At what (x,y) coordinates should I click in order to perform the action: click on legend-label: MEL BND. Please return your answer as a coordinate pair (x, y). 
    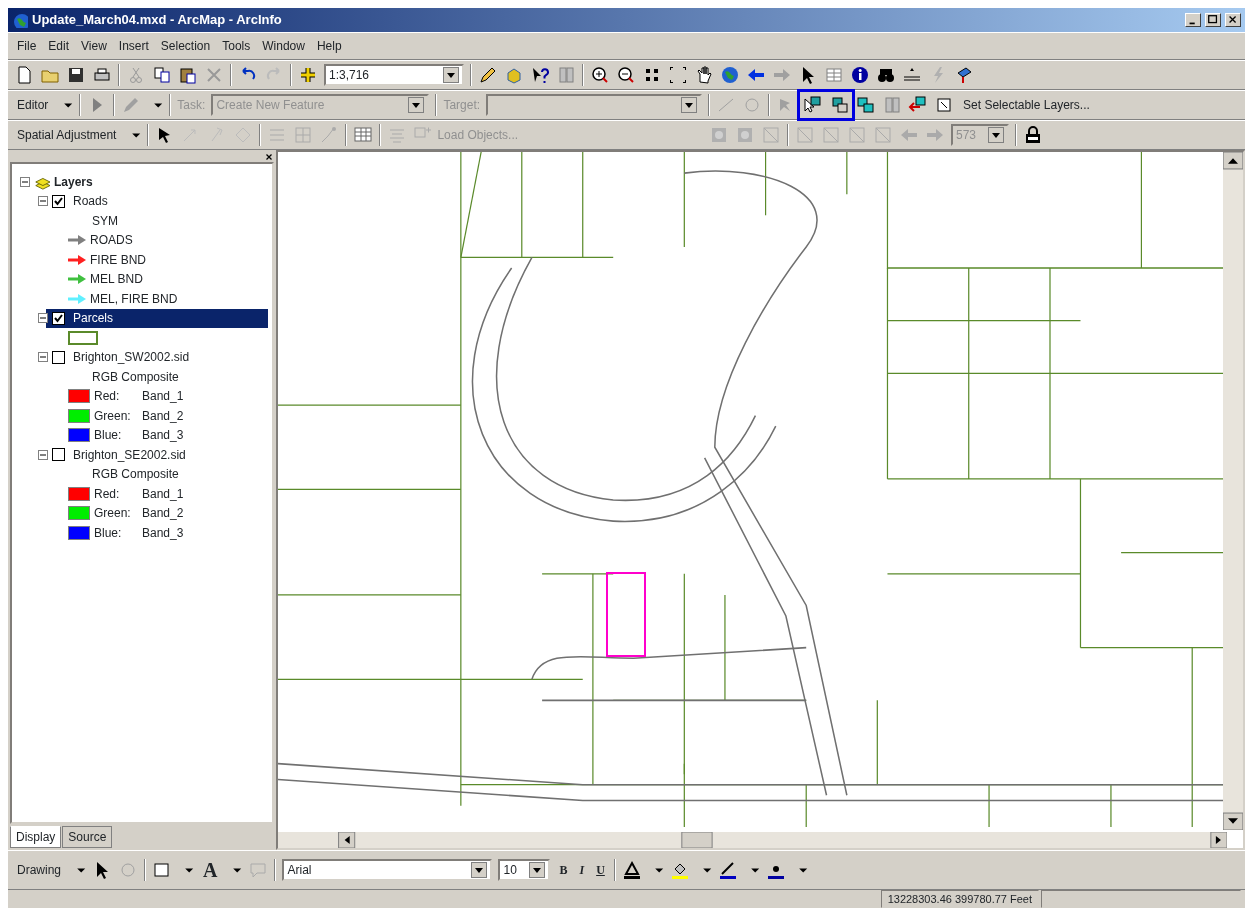
    Looking at the image, I should click on (116, 280).